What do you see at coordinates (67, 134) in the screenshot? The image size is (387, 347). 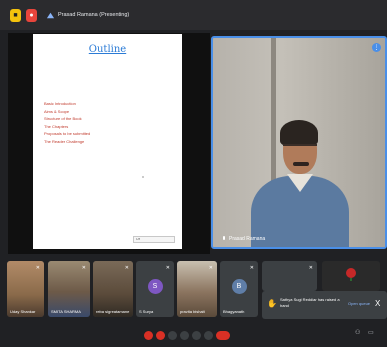 I see `slide-bullet: Proposals to be submitted` at bounding box center [67, 134].